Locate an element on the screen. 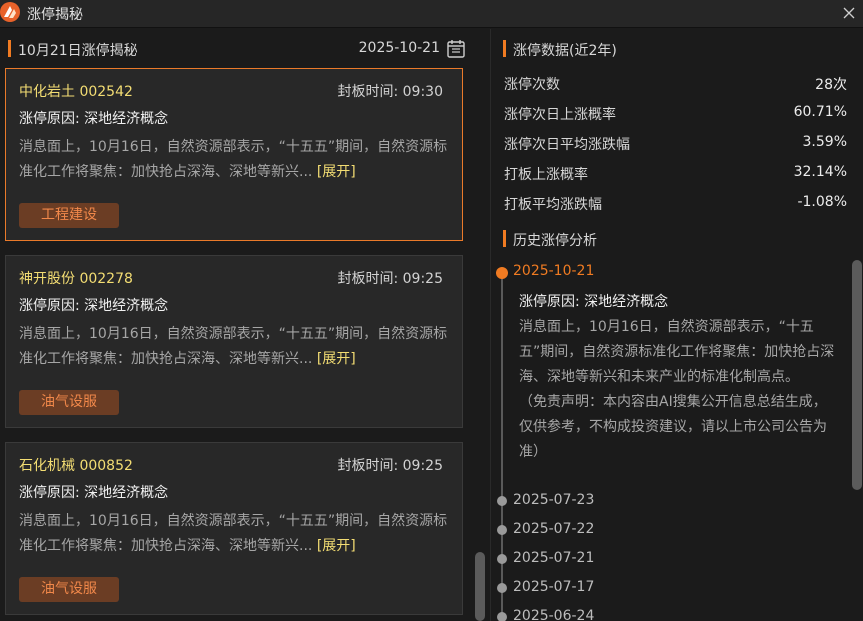  window-title: 涨停揭秘 is located at coordinates (55, 15).